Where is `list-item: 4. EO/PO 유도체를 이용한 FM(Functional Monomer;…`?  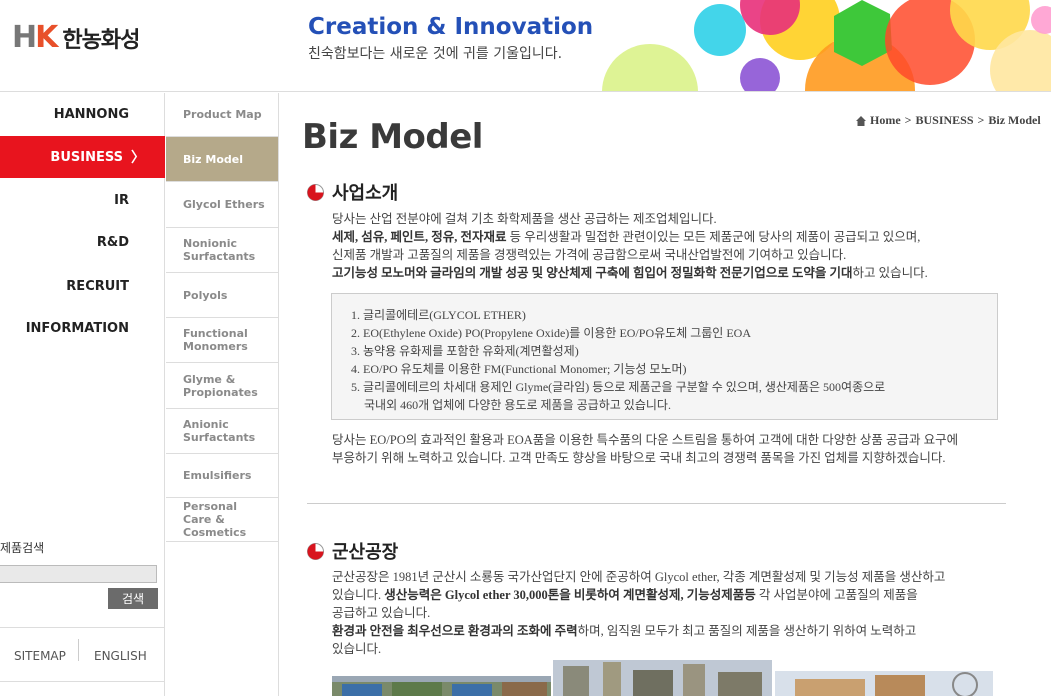 list-item: 4. EO/PO 유도체를 이용한 FM(Functional Monomer;… is located at coordinates (519, 369).